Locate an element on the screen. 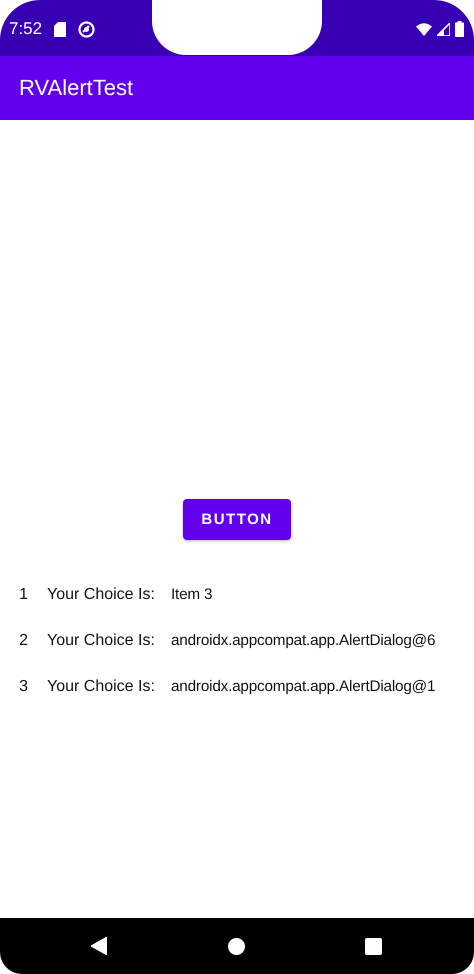 This screenshot has width=474, height=974. choice-value: androidx.appcompat.app.AlertDialog@1 is located at coordinates (303, 687).